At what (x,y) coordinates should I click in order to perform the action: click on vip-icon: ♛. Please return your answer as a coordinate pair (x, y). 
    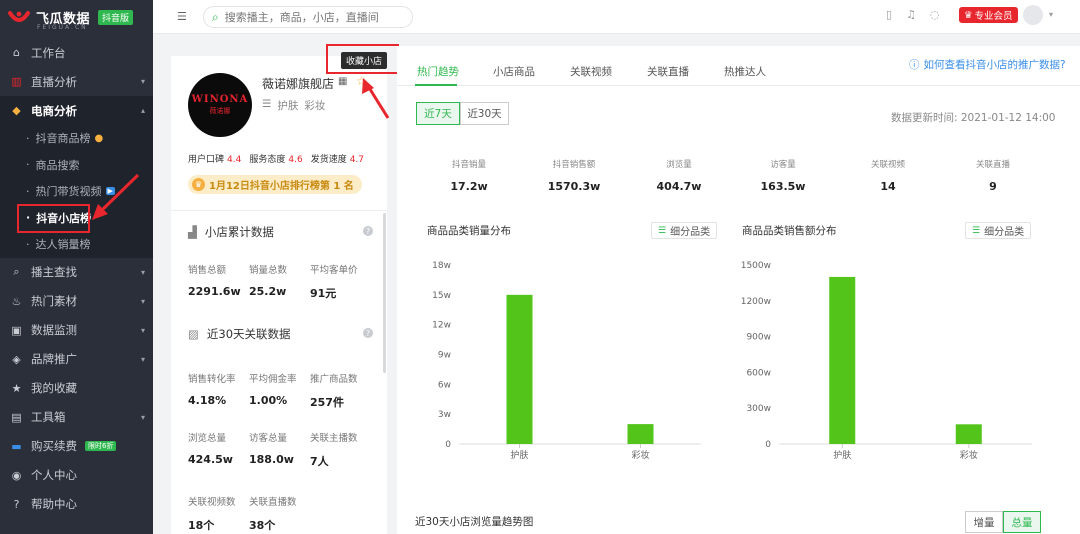
    Looking at the image, I should click on (968, 15).